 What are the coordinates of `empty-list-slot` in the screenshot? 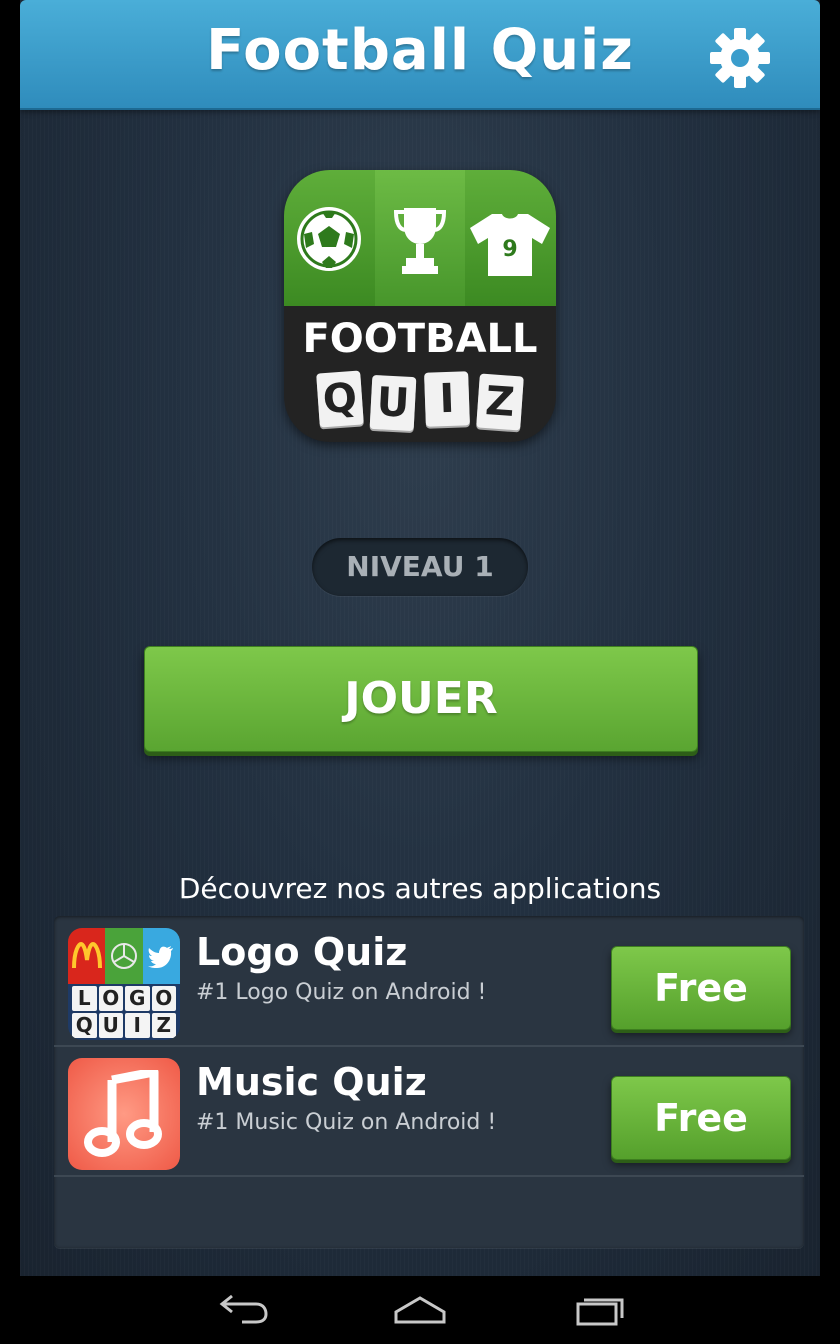 It's located at (429, 1212).